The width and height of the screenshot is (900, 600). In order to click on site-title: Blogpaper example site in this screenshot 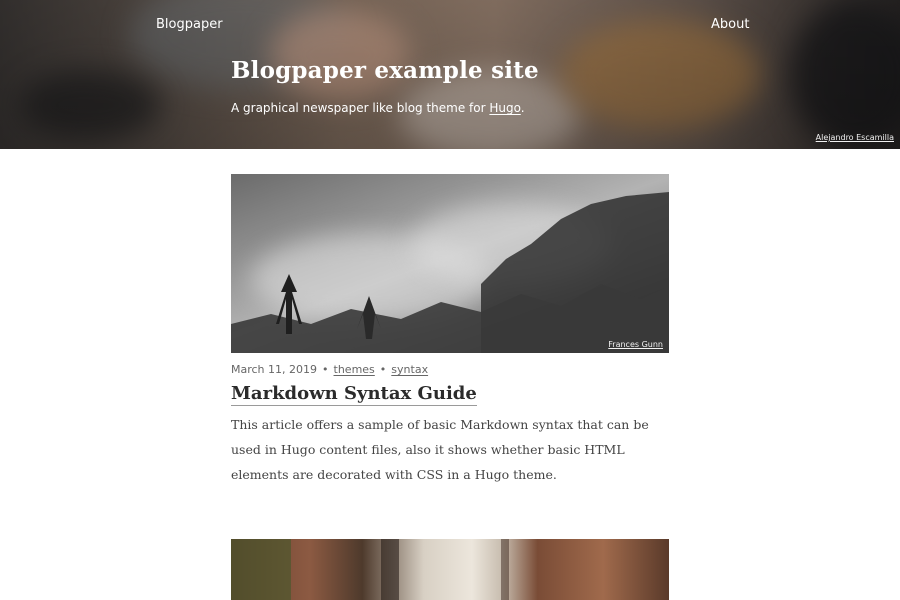, I will do `click(385, 70)`.